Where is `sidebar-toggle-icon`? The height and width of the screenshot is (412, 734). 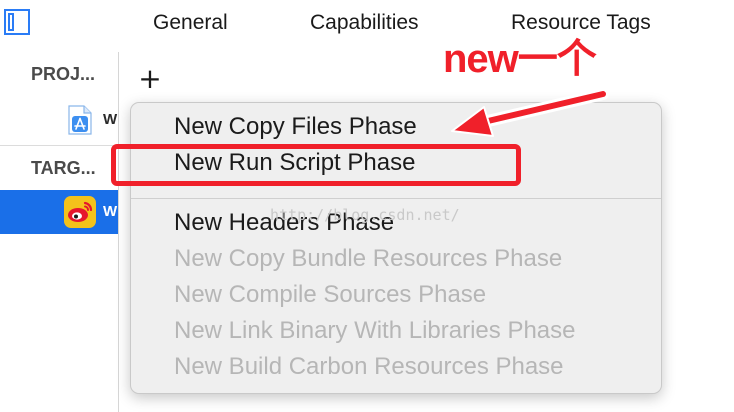
sidebar-toggle-icon is located at coordinates (17, 22).